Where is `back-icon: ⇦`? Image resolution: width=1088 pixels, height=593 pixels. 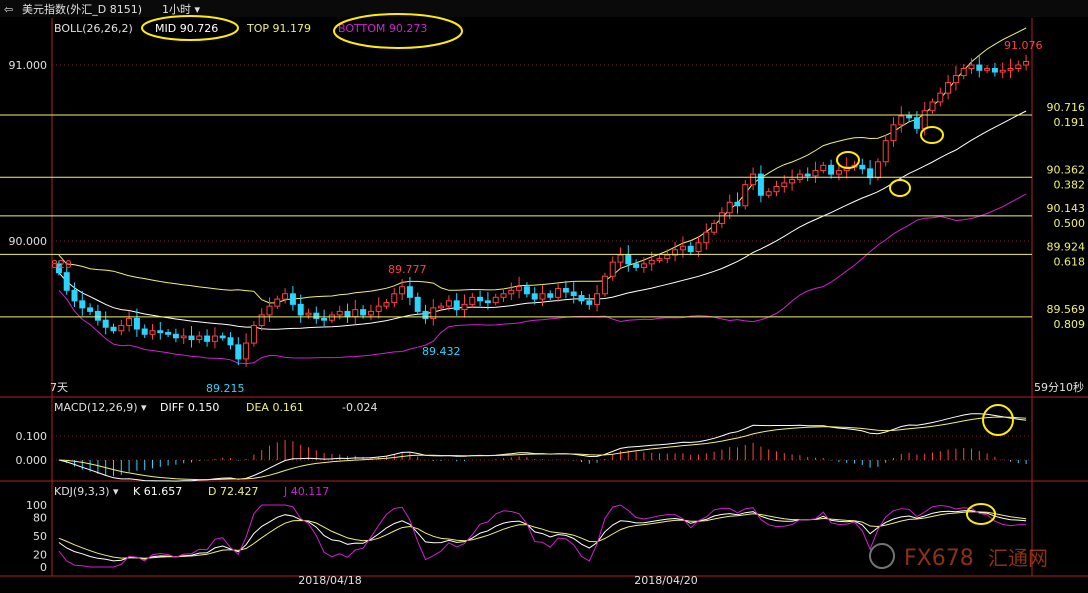 back-icon: ⇦ is located at coordinates (8, 9).